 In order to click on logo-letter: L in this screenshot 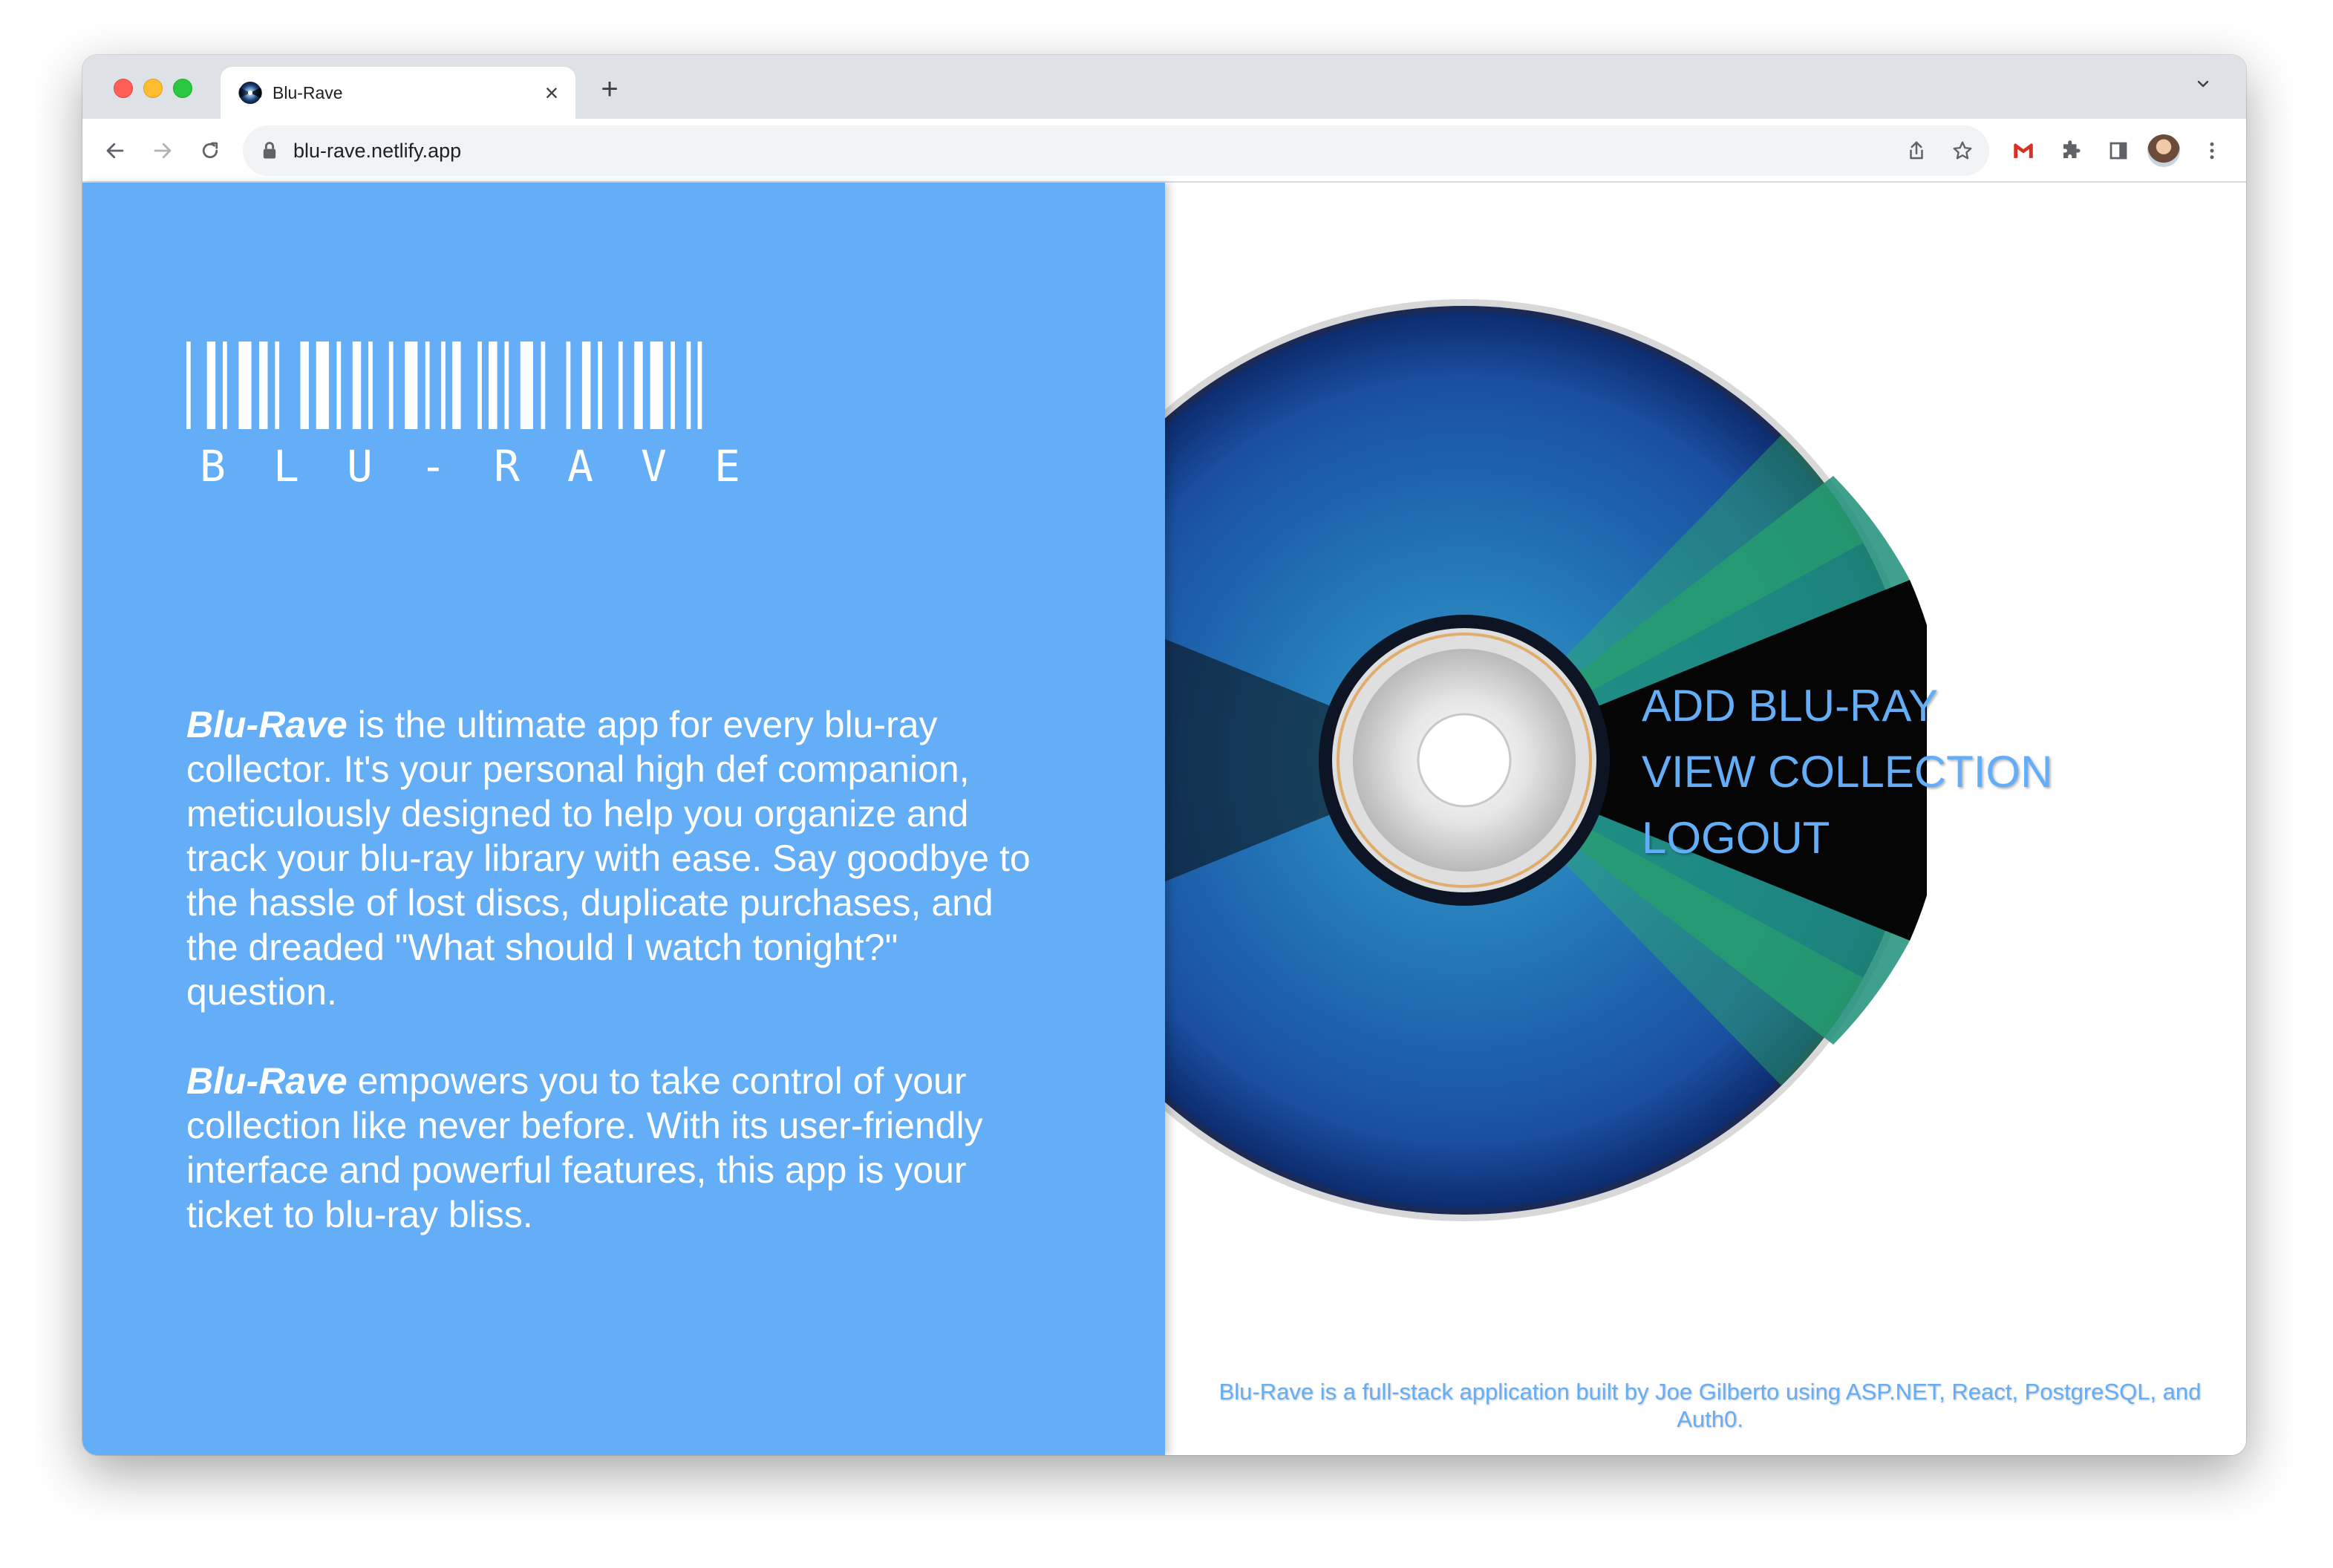, I will do `click(286, 466)`.